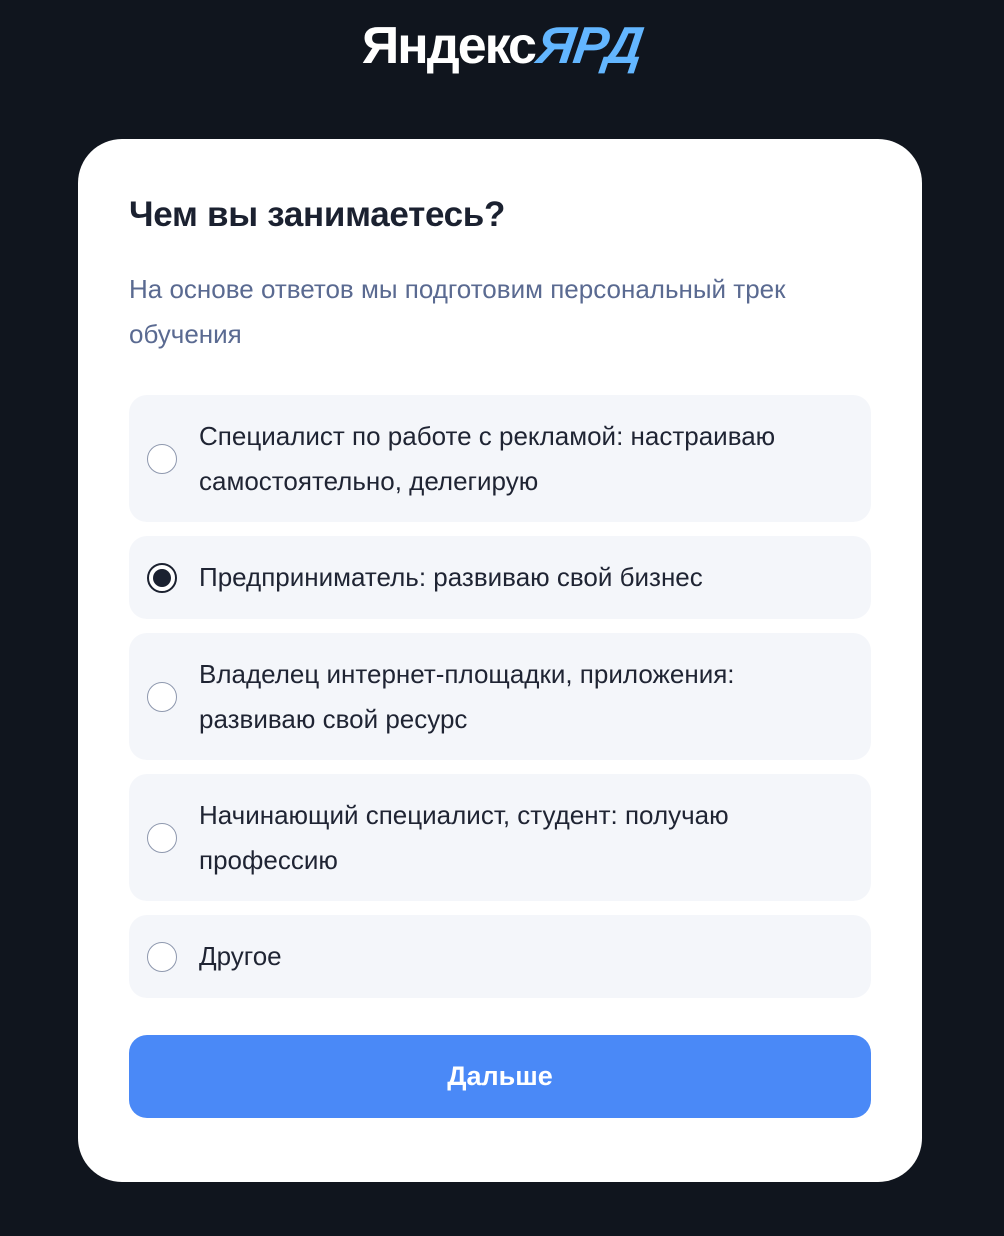 Image resolution: width=1004 pixels, height=1236 pixels. I want to click on question-title: Чем вы занимаетесь?, so click(317, 214).